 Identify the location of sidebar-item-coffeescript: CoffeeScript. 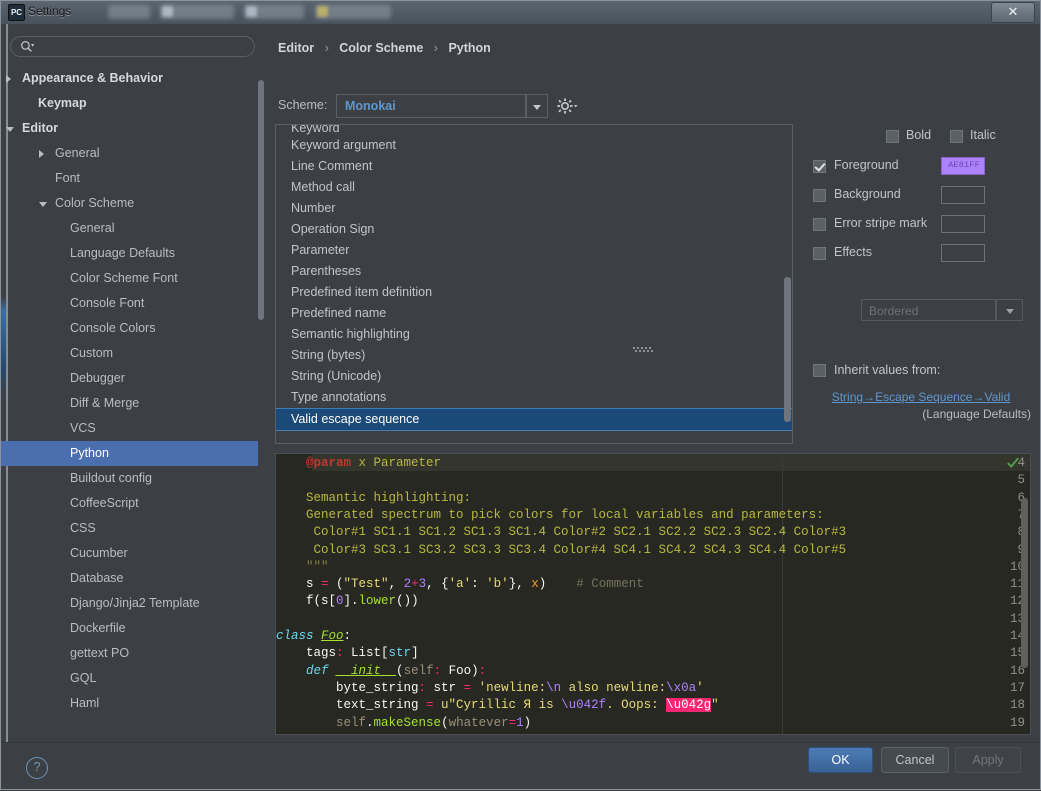
(129, 503).